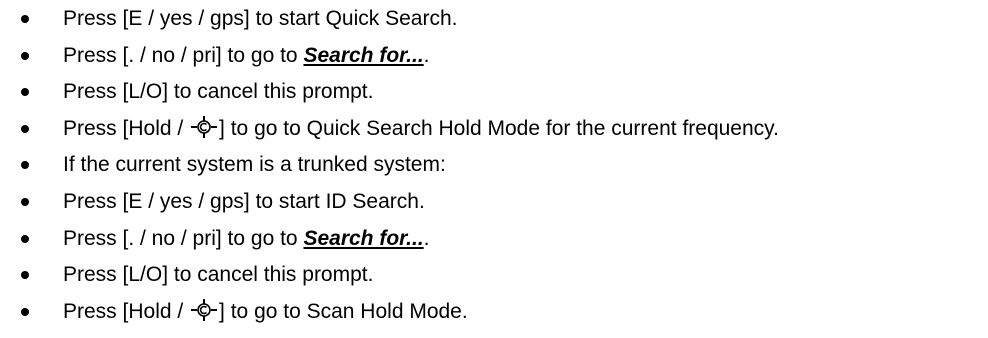 Image resolution: width=988 pixels, height=338 pixels. I want to click on list-item: Press [Hold / ] to go to Scan Hold Mode., so click(494, 316).